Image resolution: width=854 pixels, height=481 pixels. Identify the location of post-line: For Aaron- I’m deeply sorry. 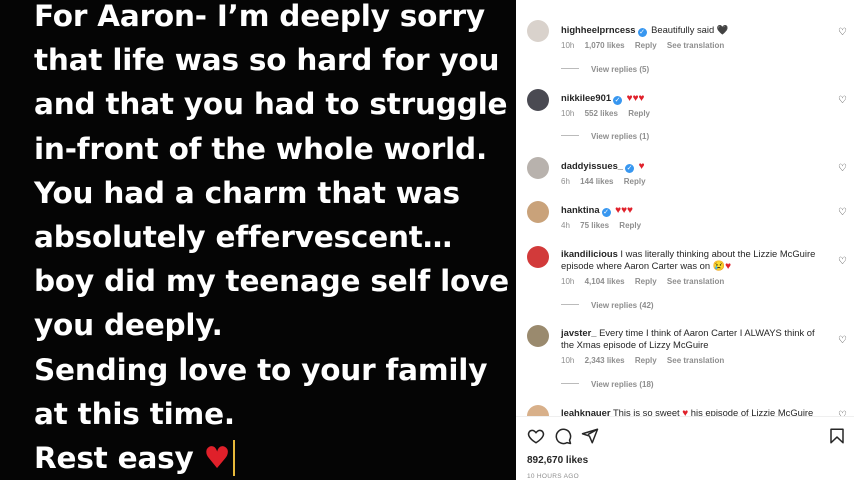
(259, 16).